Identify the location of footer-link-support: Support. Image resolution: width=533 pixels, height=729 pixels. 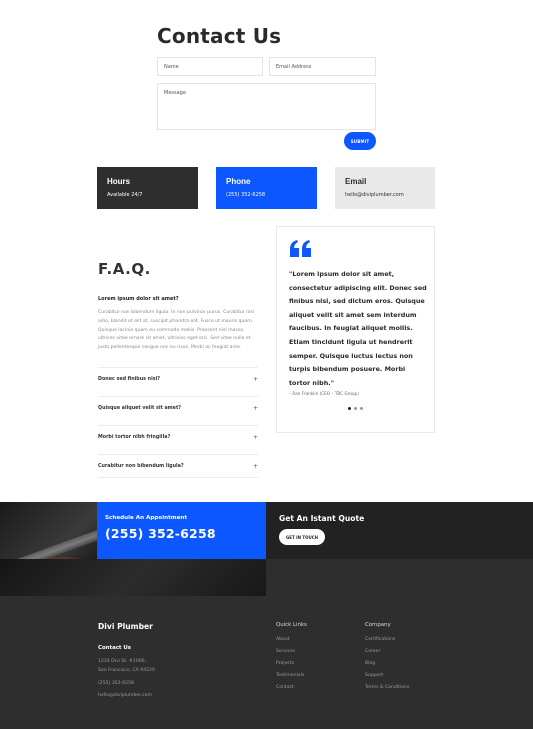
(374, 675).